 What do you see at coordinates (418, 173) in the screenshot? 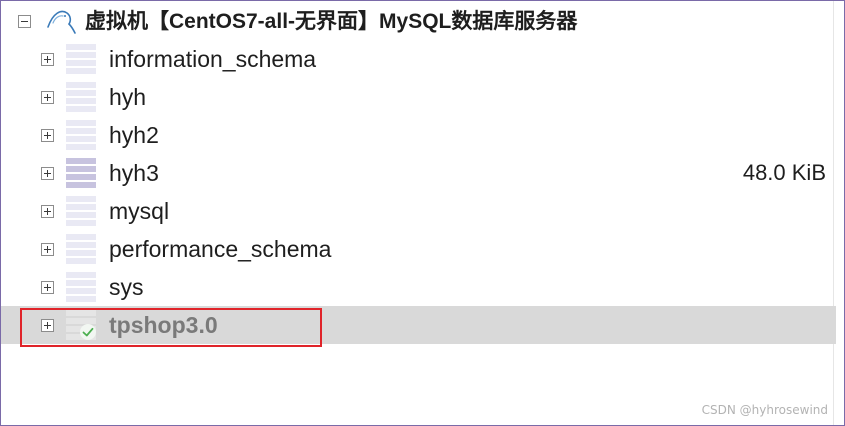
I see `tree-row-database: hyh3 48.0 KiB` at bounding box center [418, 173].